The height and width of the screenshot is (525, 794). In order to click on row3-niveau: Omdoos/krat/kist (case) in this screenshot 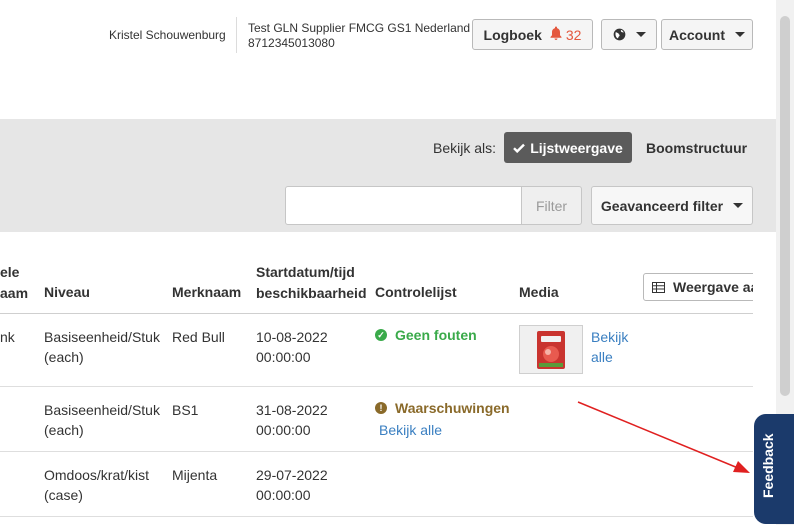, I will do `click(96, 485)`.